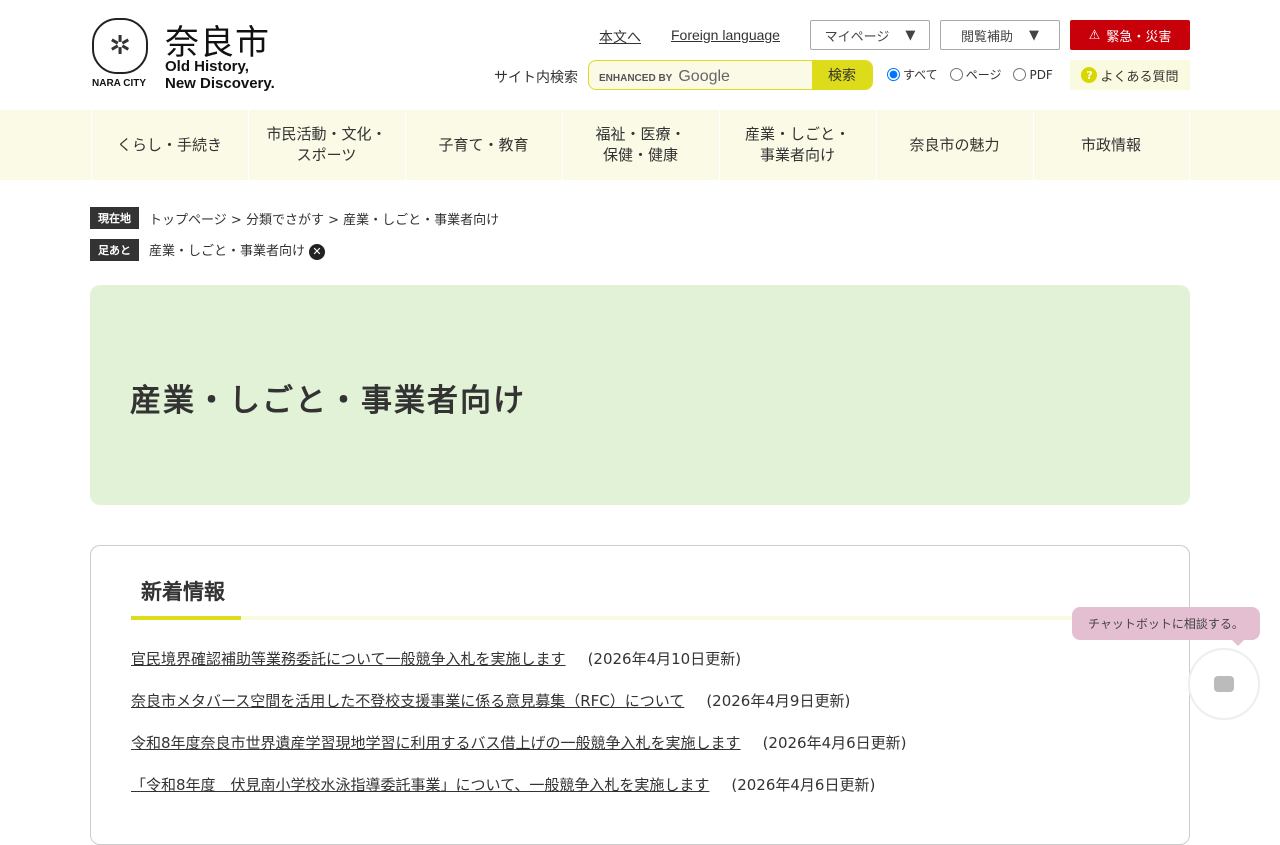  I want to click on nav-item: 市政情報, so click(1111, 145).